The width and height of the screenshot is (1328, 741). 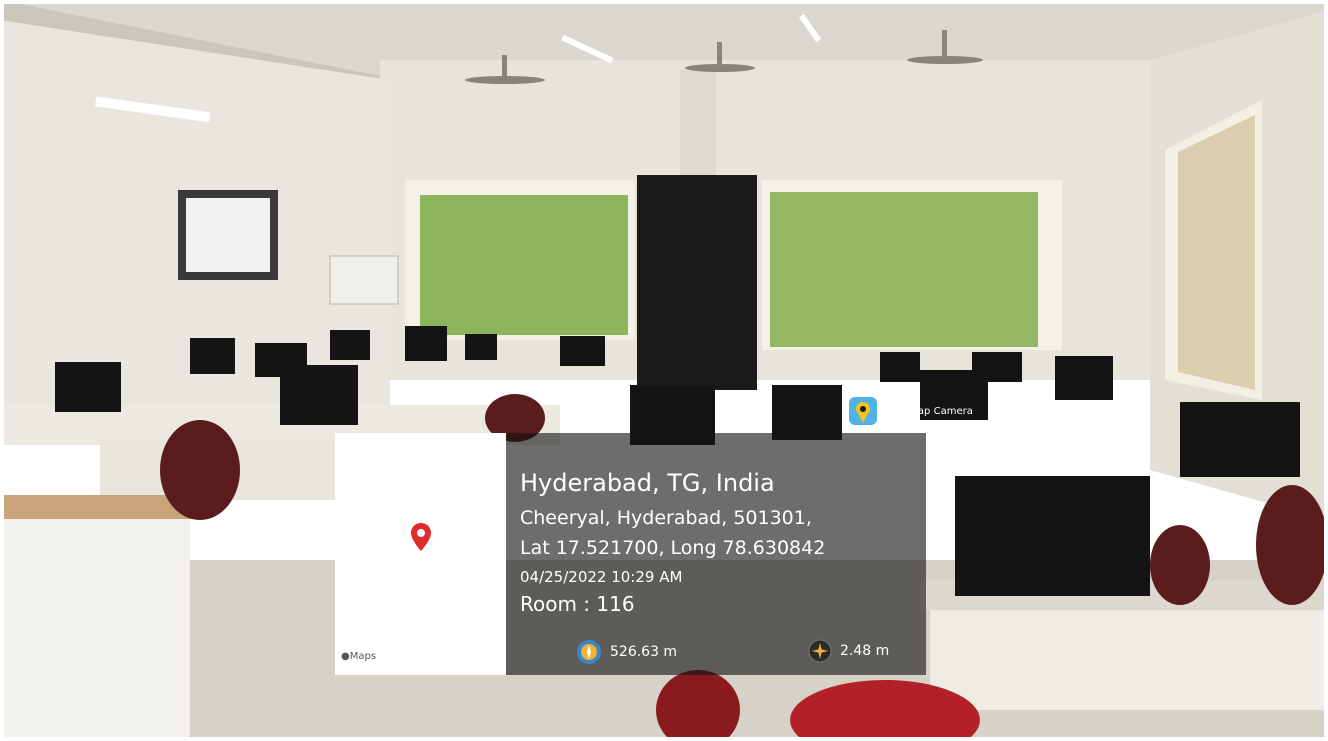 What do you see at coordinates (420, 554) in the screenshot?
I see `map-thumbnail: ●Maps` at bounding box center [420, 554].